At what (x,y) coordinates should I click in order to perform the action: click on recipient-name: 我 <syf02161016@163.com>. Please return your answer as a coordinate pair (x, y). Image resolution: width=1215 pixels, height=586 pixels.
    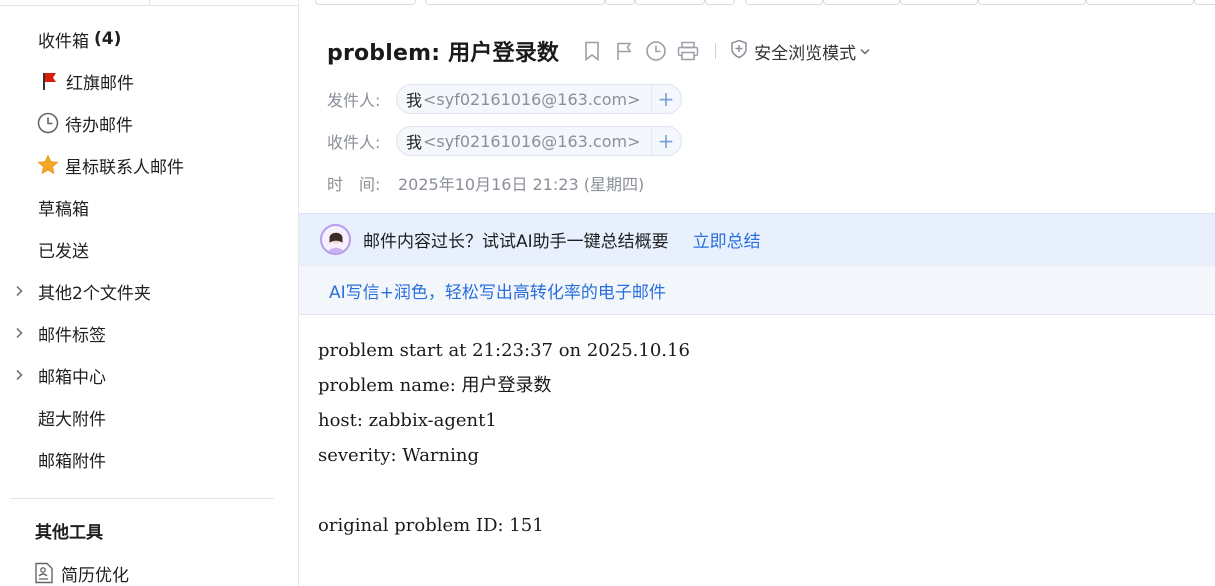
    Looking at the image, I should click on (524, 141).